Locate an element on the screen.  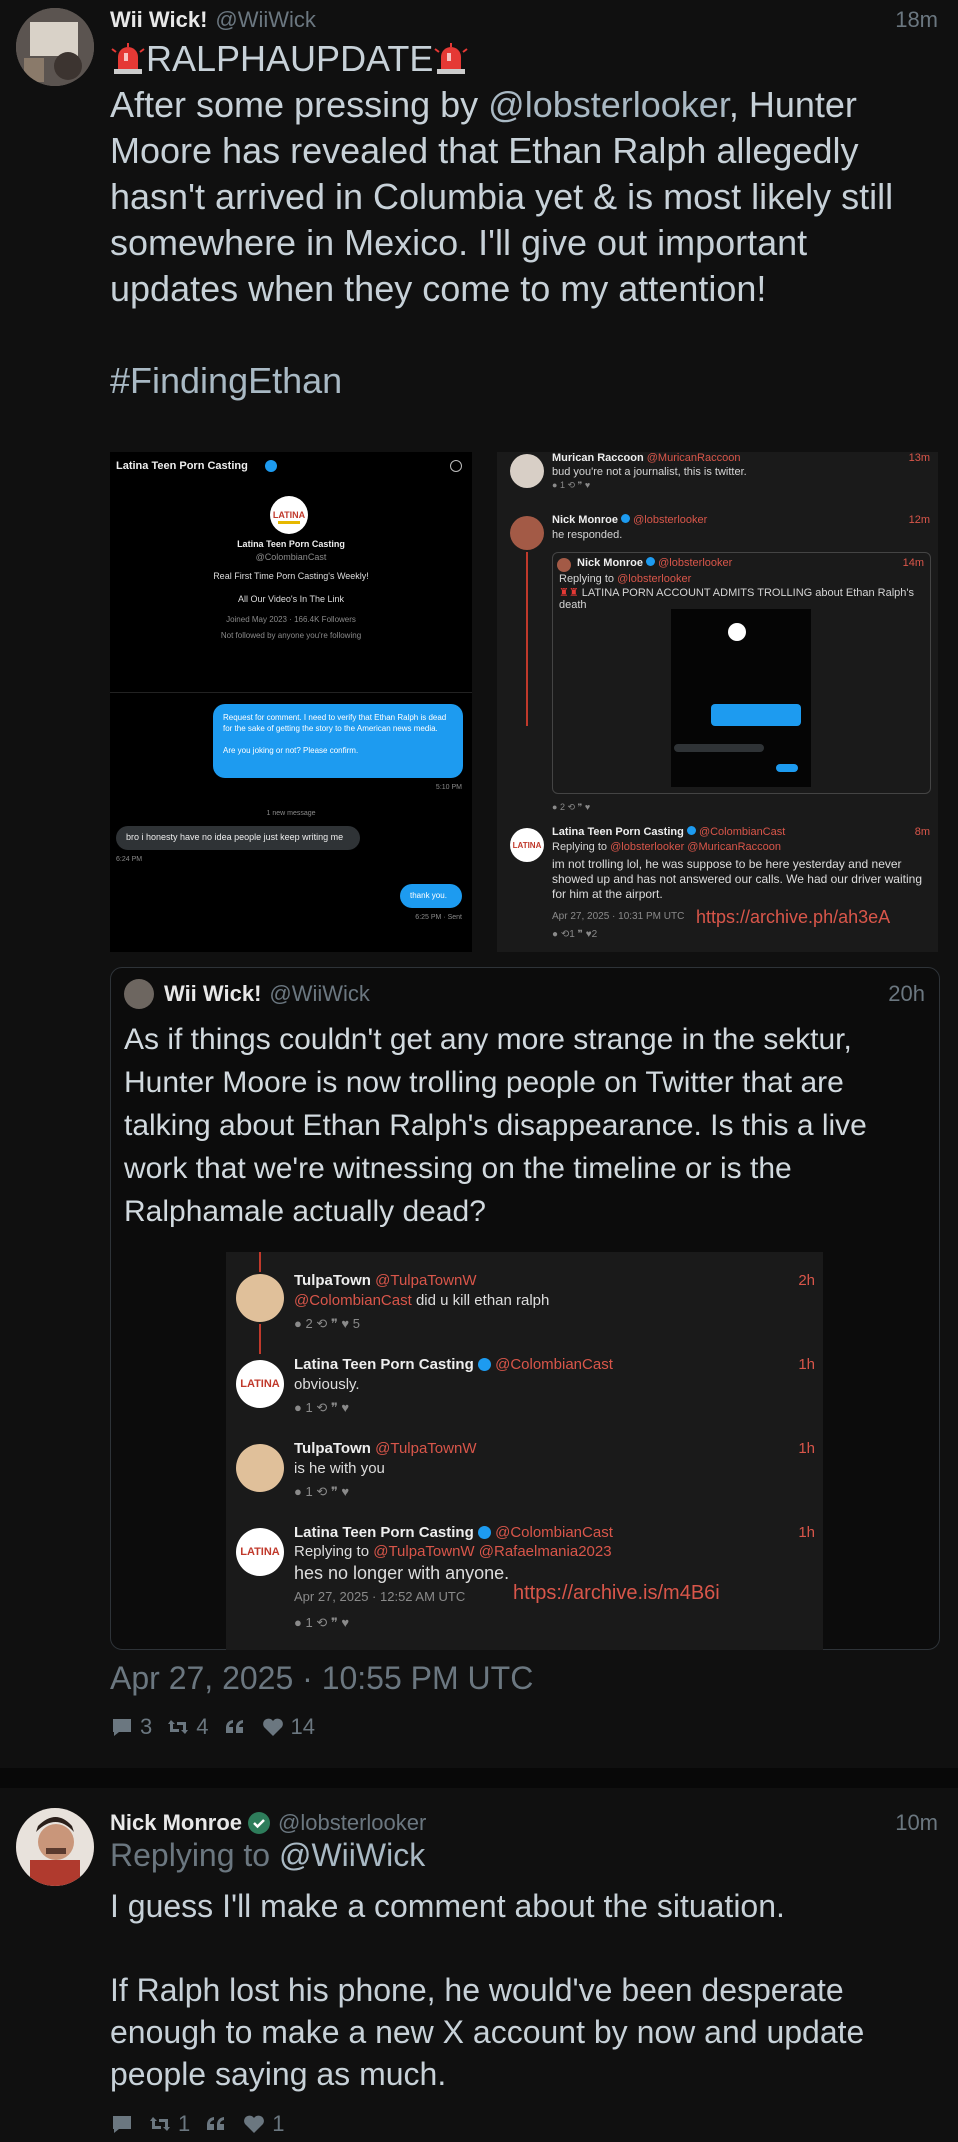
tweet-time: 20h is located at coordinates (906, 994).